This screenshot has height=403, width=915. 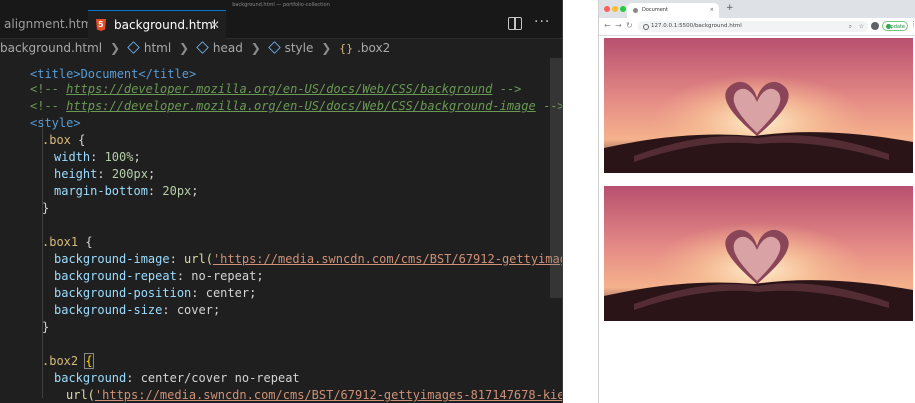 I want to click on close-icon: ✕, so click(x=215, y=25).